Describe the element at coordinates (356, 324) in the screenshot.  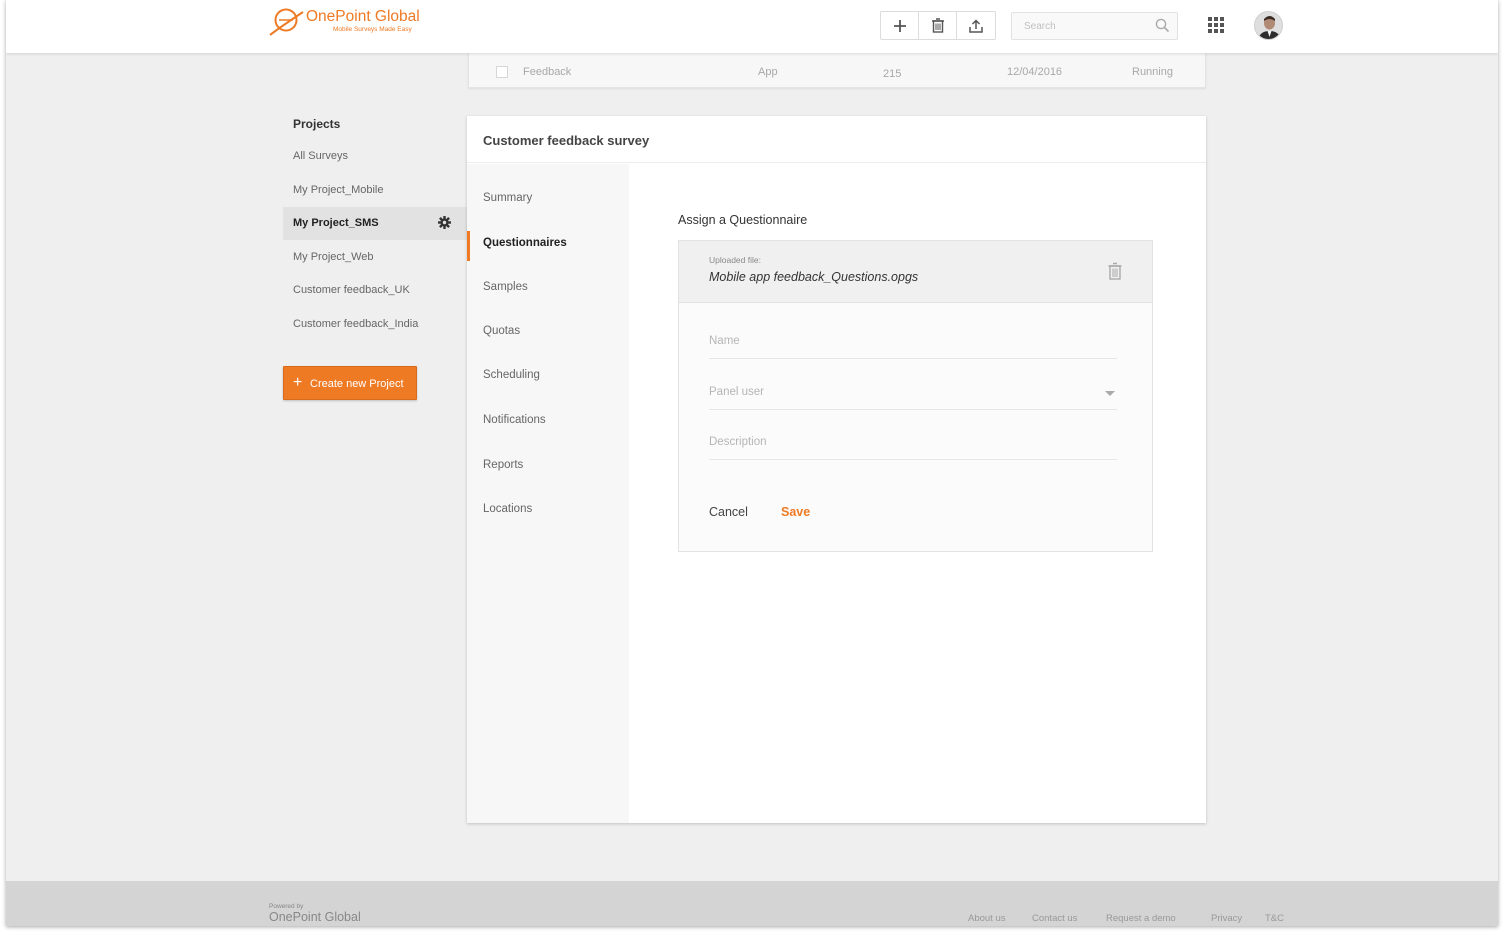
I see `sidebar-item-label: Customer feedback_India` at that location.